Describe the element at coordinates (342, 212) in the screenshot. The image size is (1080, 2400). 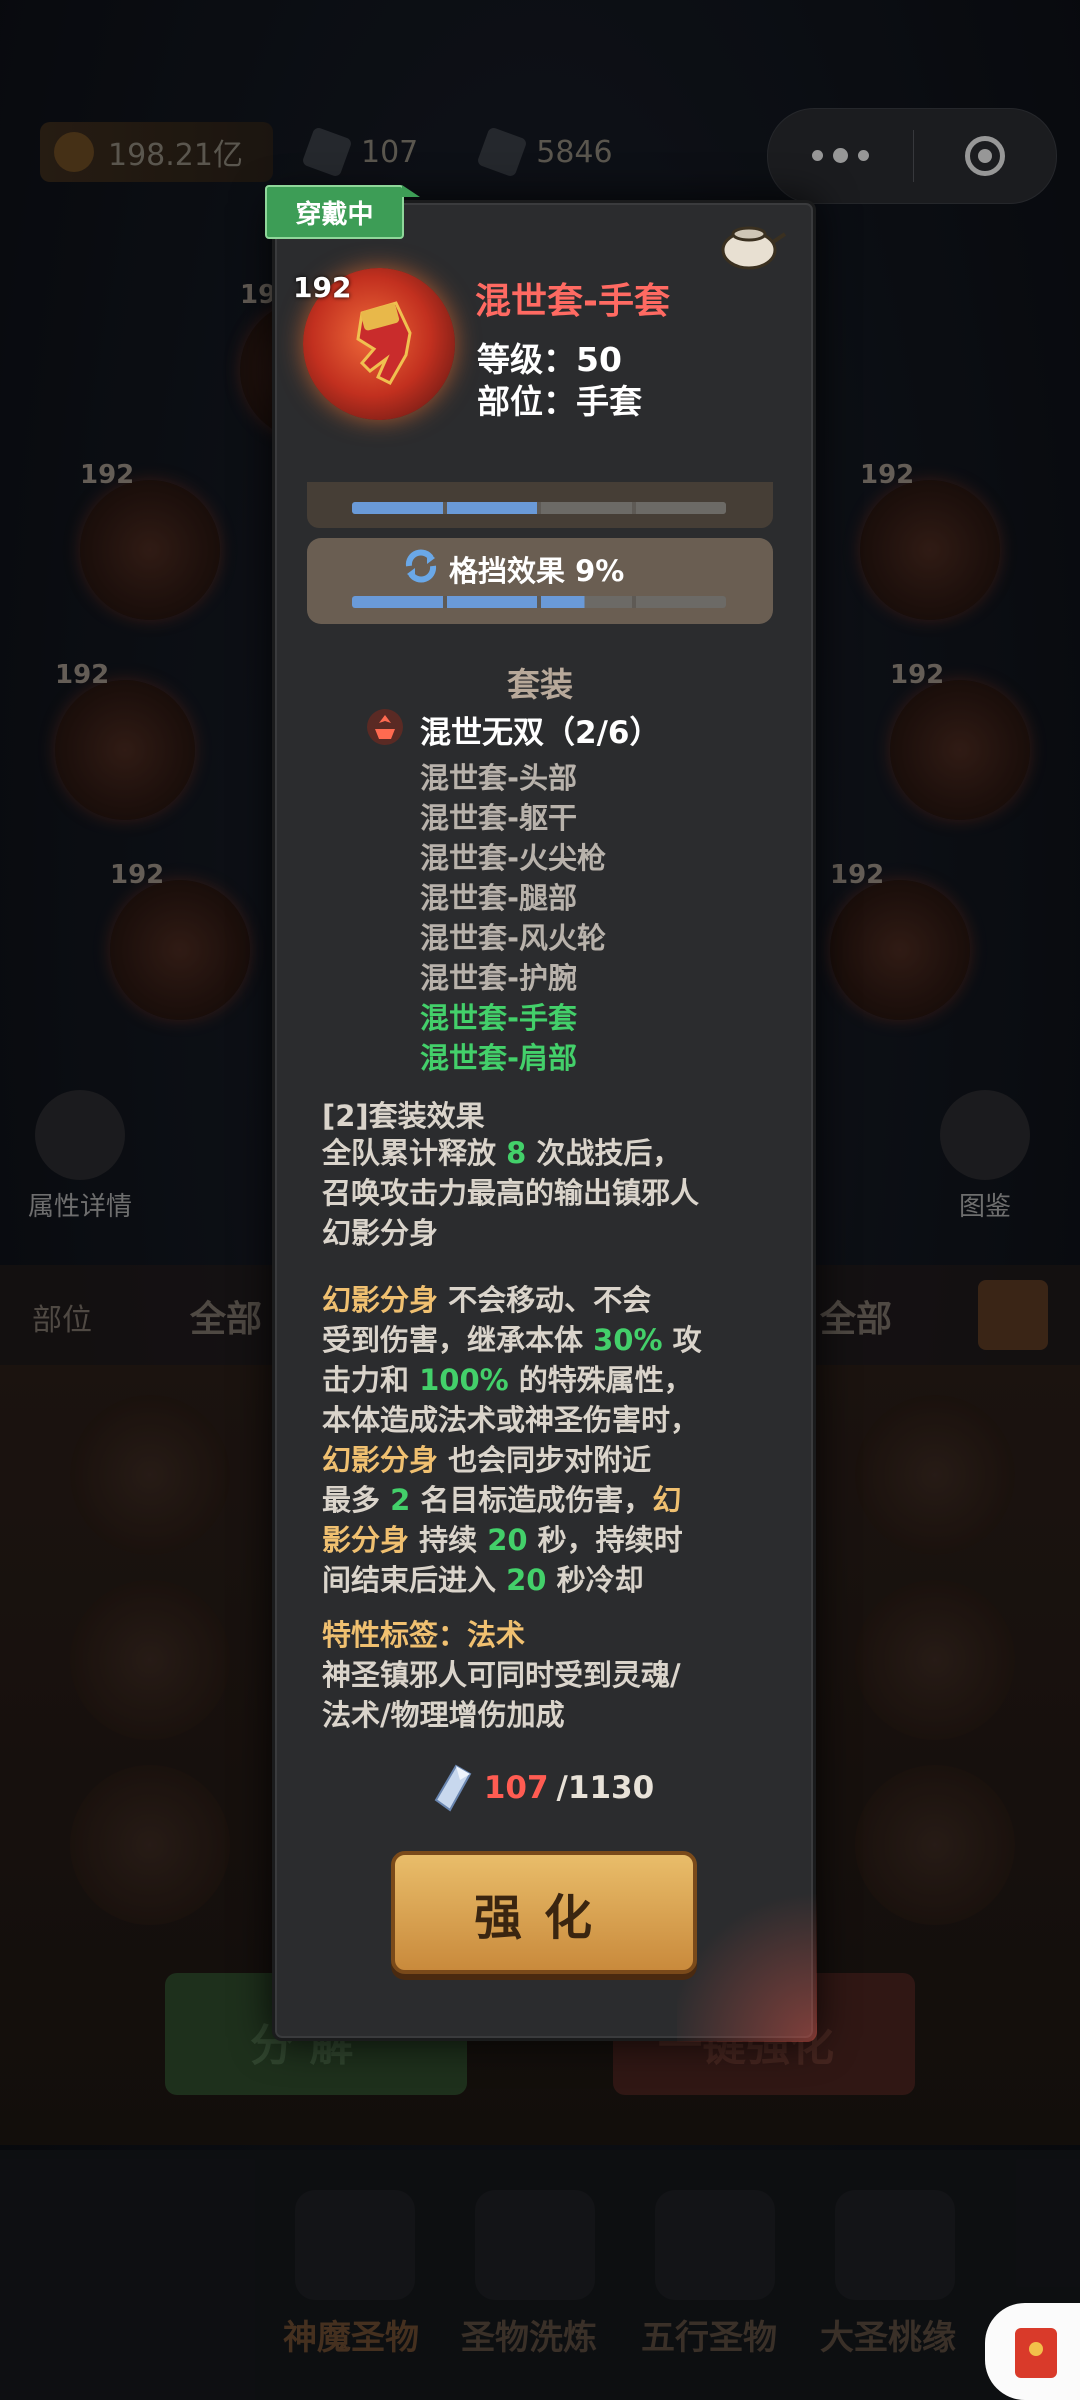
I see `equipped-badge: 穿戴中` at that location.